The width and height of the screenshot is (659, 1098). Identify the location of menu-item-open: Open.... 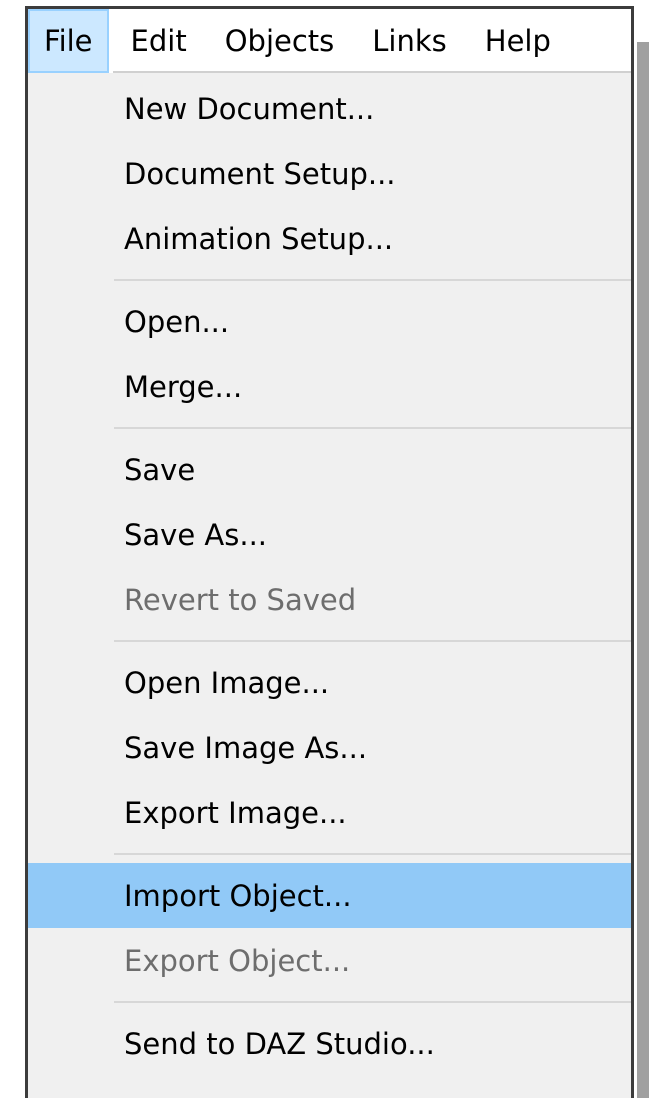
(329, 321).